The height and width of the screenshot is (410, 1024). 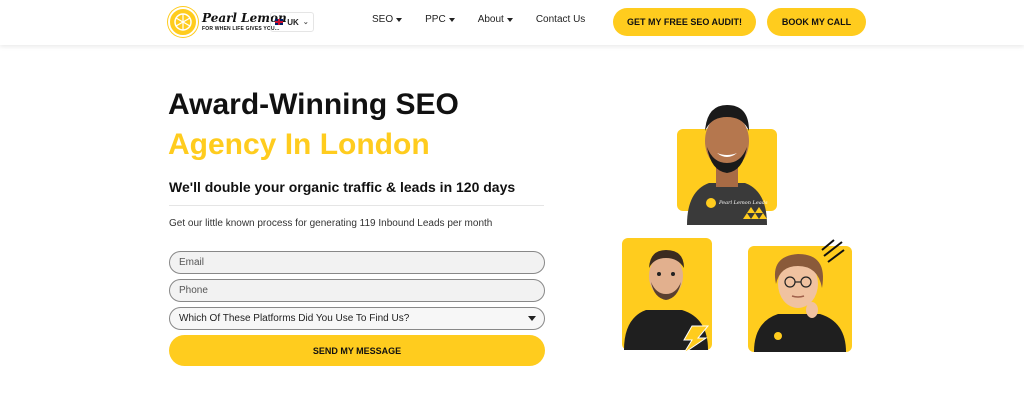 What do you see at coordinates (816, 22) in the screenshot?
I see `book-call-button: BOOK MY CALL` at bounding box center [816, 22].